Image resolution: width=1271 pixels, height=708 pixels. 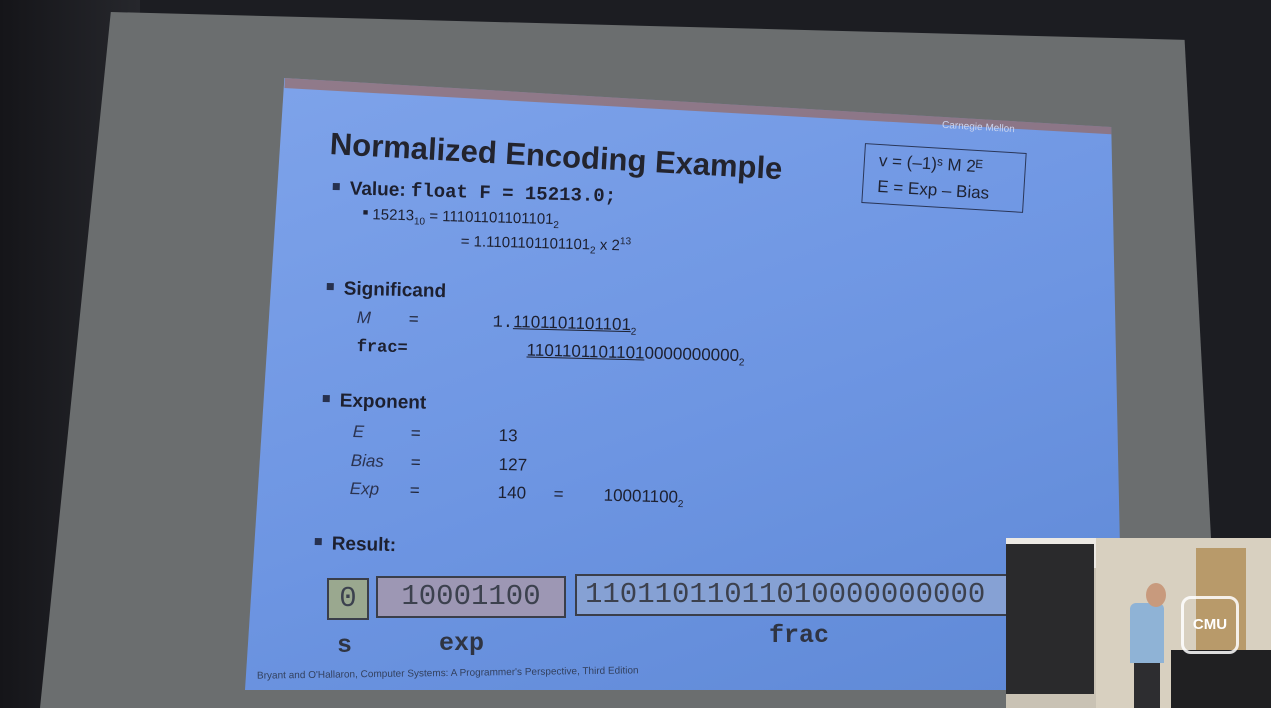 What do you see at coordinates (1147, 685) in the screenshot?
I see `cam-presenter-legs` at bounding box center [1147, 685].